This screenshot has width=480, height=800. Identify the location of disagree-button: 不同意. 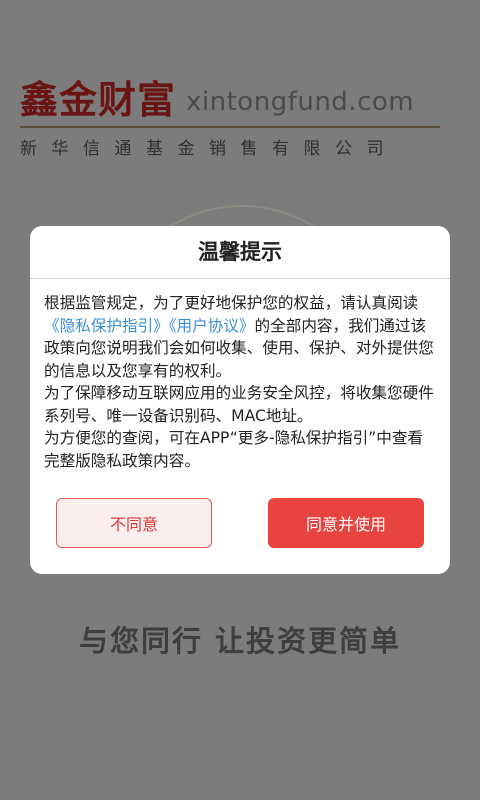
(134, 523).